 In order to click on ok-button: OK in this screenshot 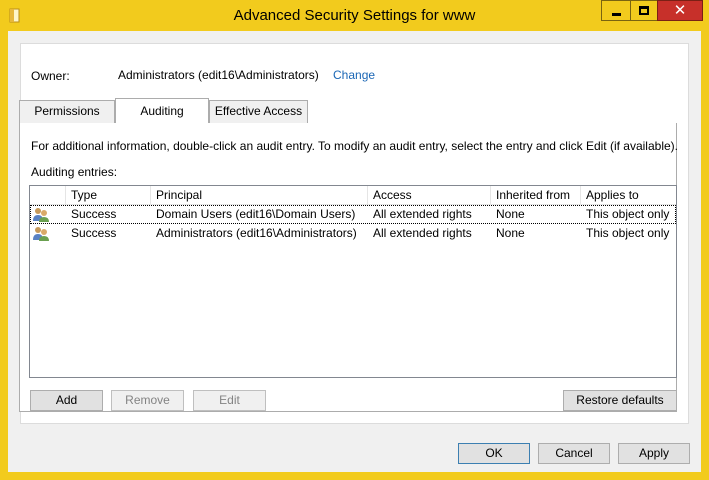, I will do `click(494, 453)`.